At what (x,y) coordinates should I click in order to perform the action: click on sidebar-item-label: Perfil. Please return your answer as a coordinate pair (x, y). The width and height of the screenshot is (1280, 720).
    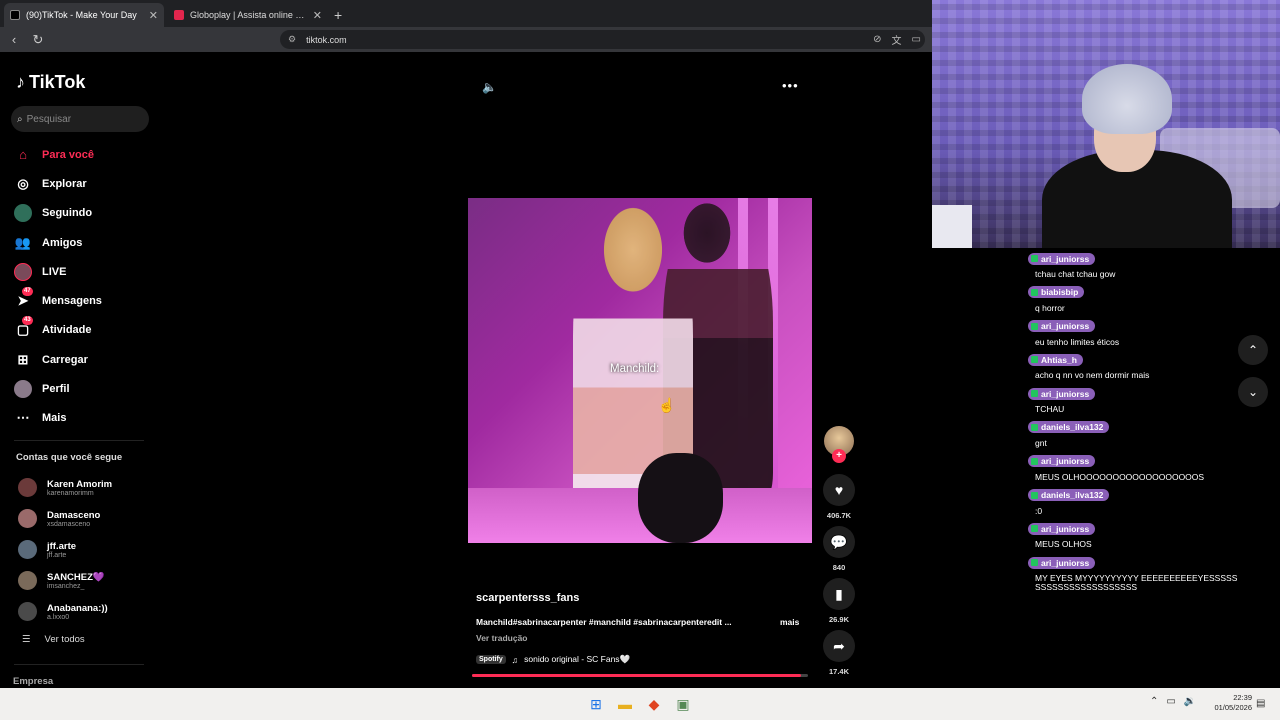
    Looking at the image, I should click on (56, 389).